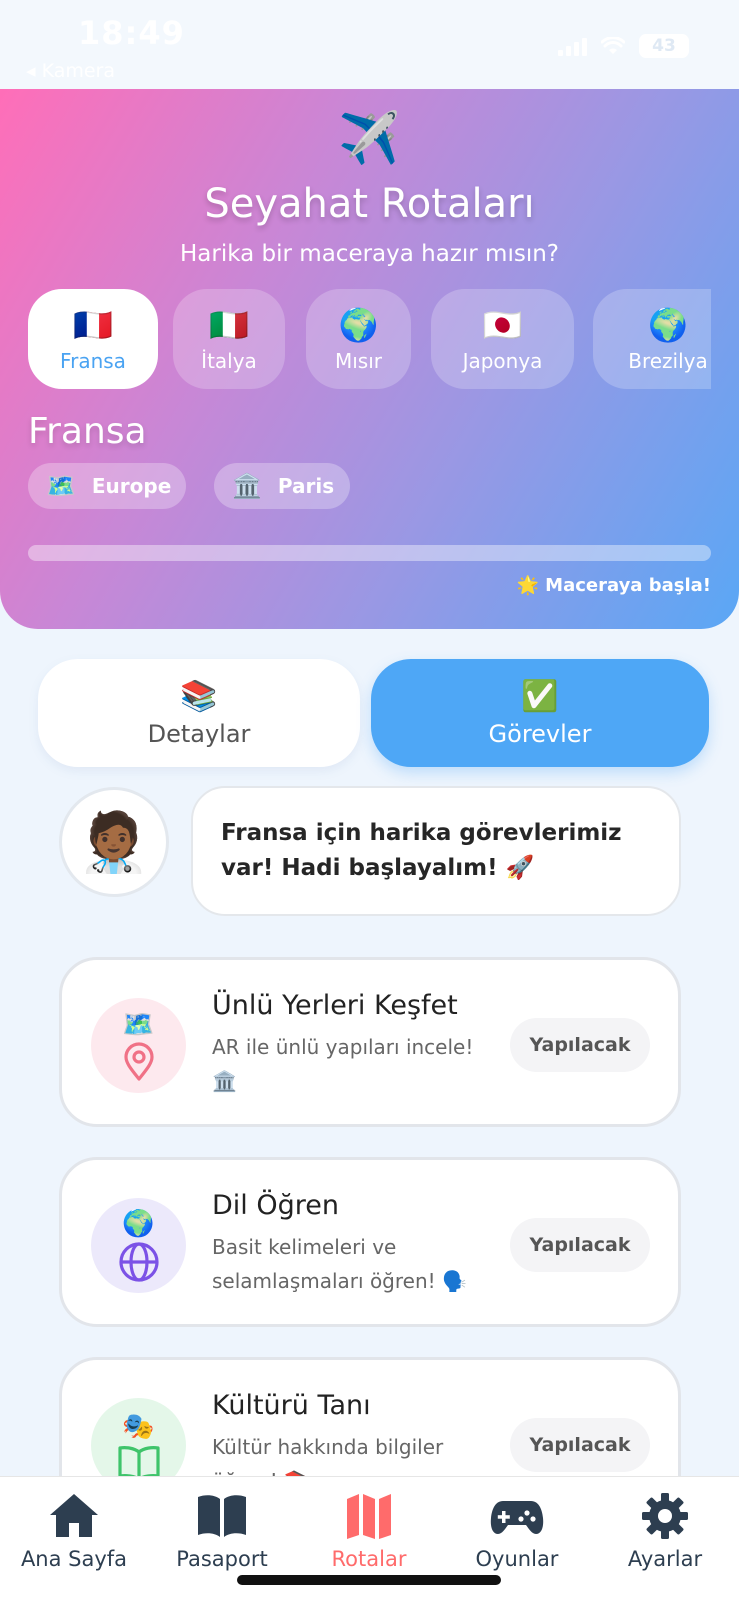  Describe the element at coordinates (131, 33) in the screenshot. I see `status-time: 18:49` at that location.